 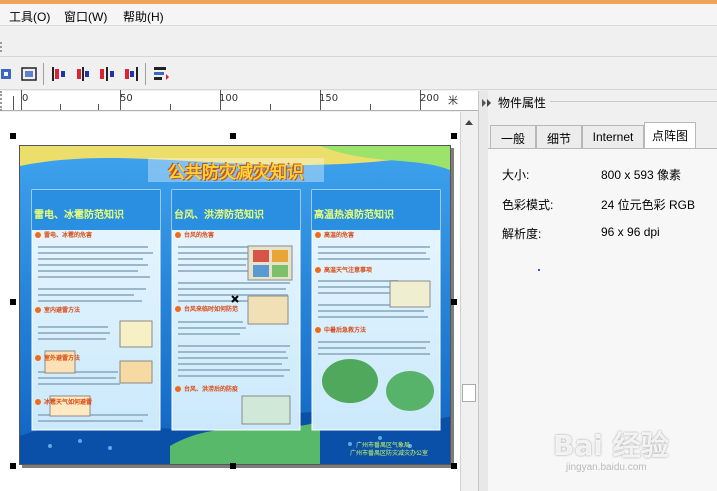 What do you see at coordinates (68, 403) in the screenshot?
I see `panel-sub-lightning-4: 冰雹天气如何避雷` at bounding box center [68, 403].